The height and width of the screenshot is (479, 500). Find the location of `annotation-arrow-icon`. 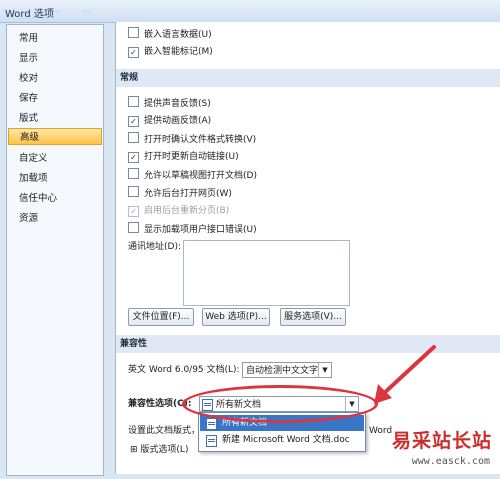

annotation-arrow-icon is located at coordinates (405, 374).